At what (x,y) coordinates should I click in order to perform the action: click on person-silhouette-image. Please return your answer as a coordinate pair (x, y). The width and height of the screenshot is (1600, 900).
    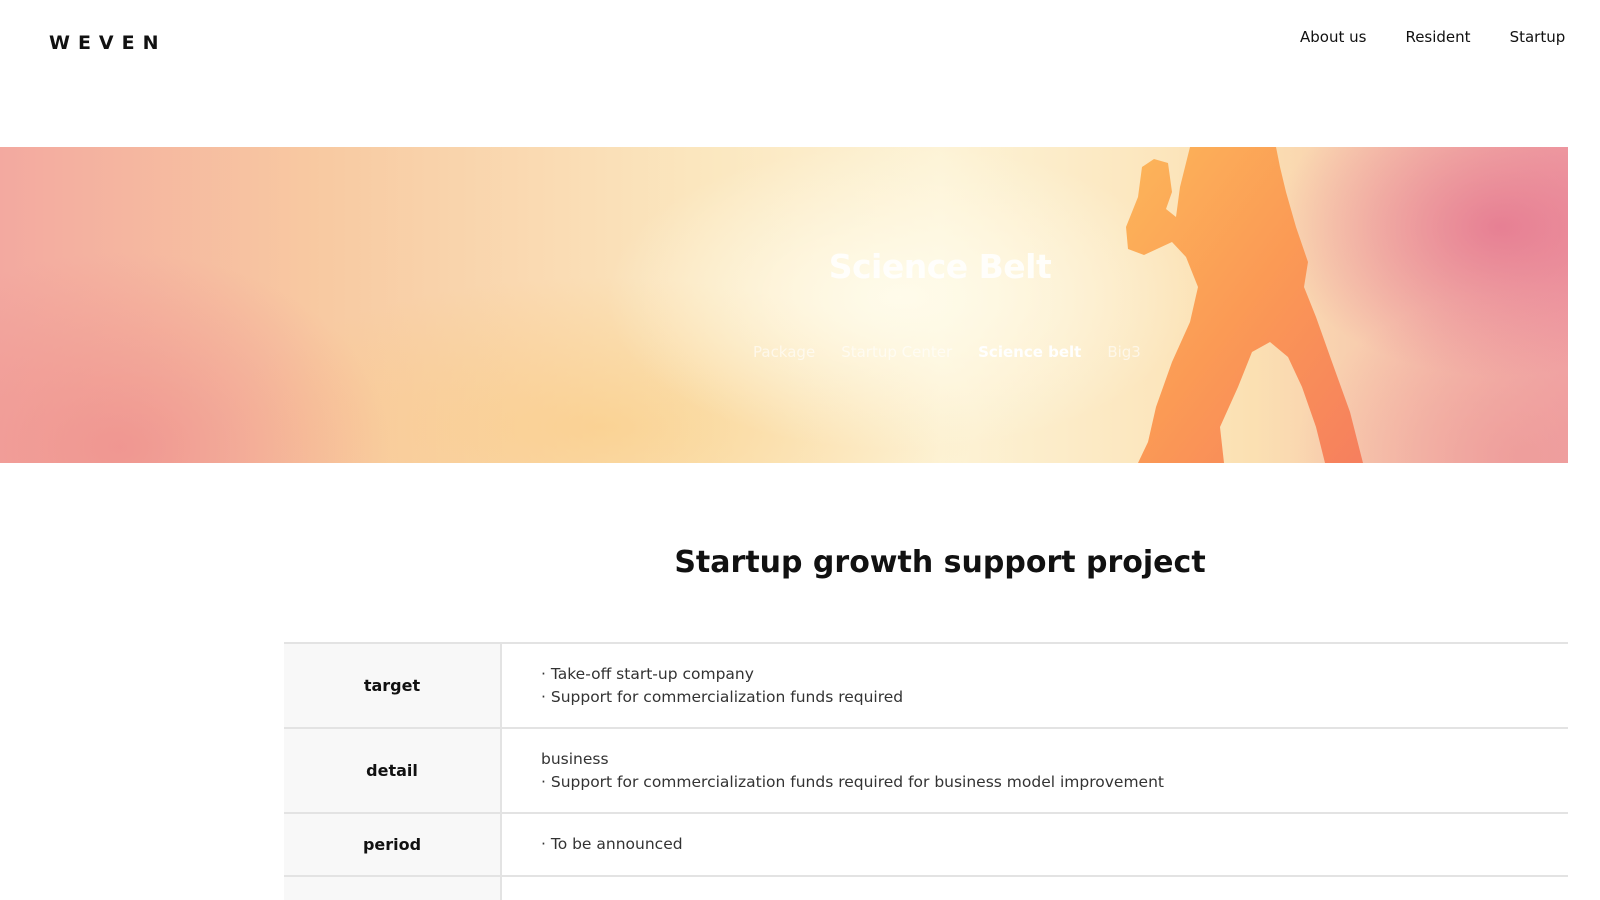
    Looking at the image, I should click on (1244, 305).